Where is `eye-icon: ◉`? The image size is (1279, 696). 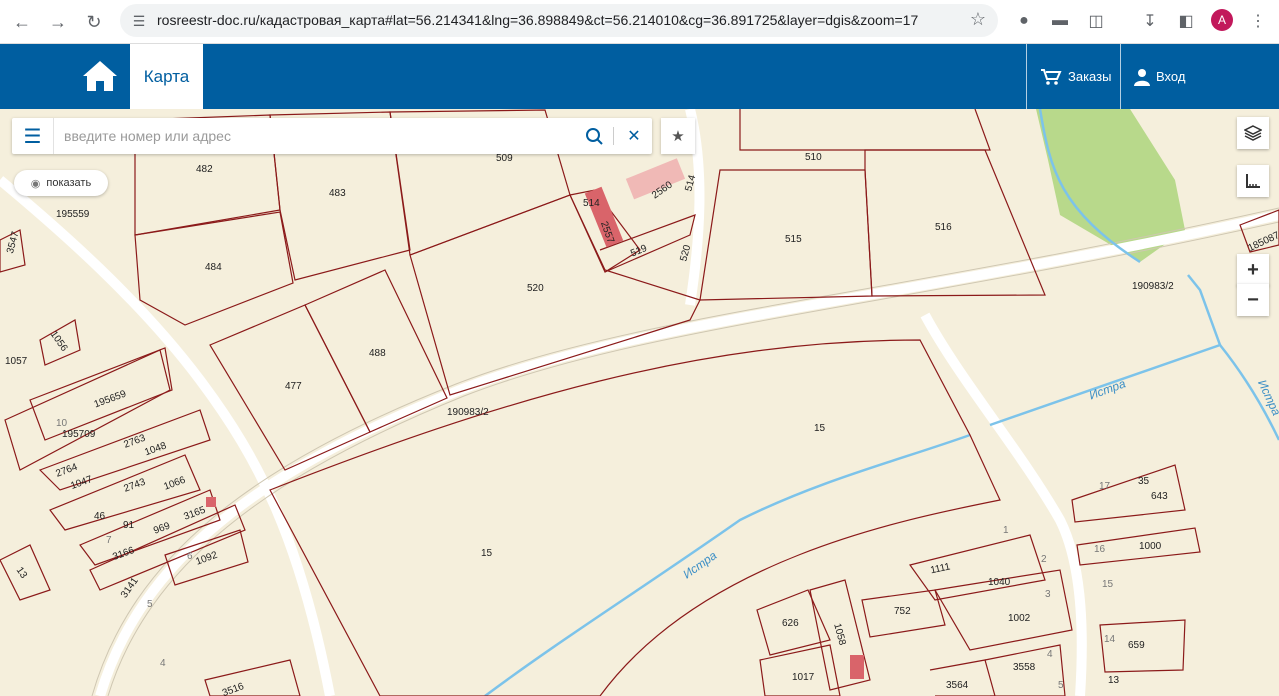
eye-icon: ◉ is located at coordinates (35, 183).